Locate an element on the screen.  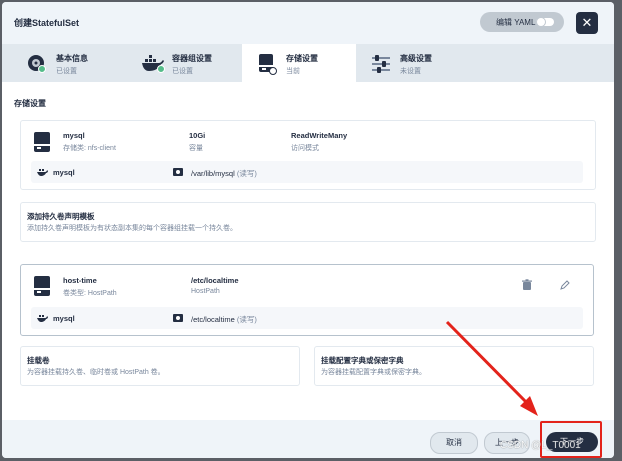
watermark-text: CSDN @L_T0001 is located at coordinates (540, 445).